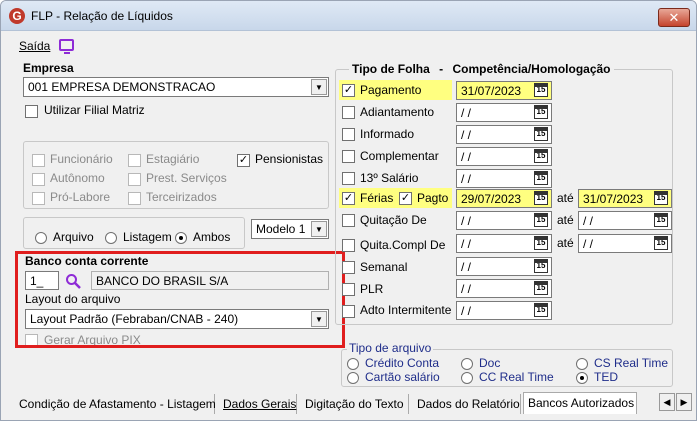  Describe the element at coordinates (134, 198) in the screenshot. I see `terceirizados-checkbox` at that location.